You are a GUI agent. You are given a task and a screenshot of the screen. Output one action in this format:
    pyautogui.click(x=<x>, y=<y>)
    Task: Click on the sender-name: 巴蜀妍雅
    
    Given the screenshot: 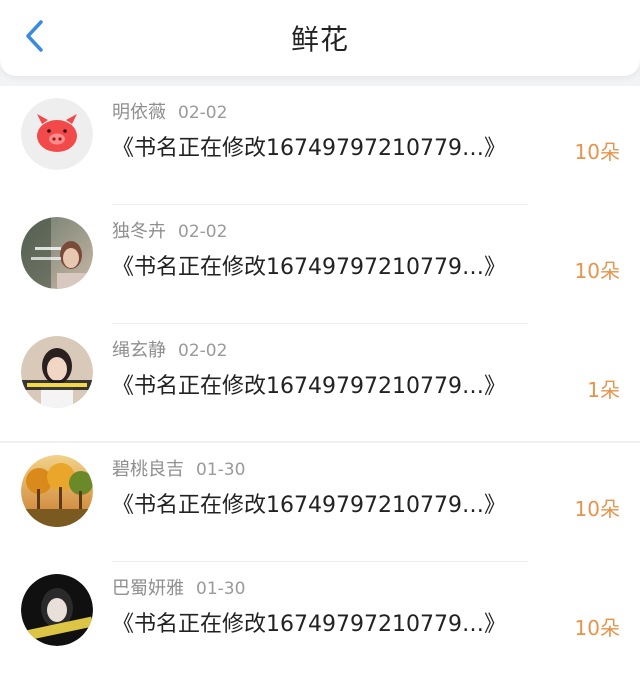 What is the action you would take?
    pyautogui.click(x=148, y=588)
    